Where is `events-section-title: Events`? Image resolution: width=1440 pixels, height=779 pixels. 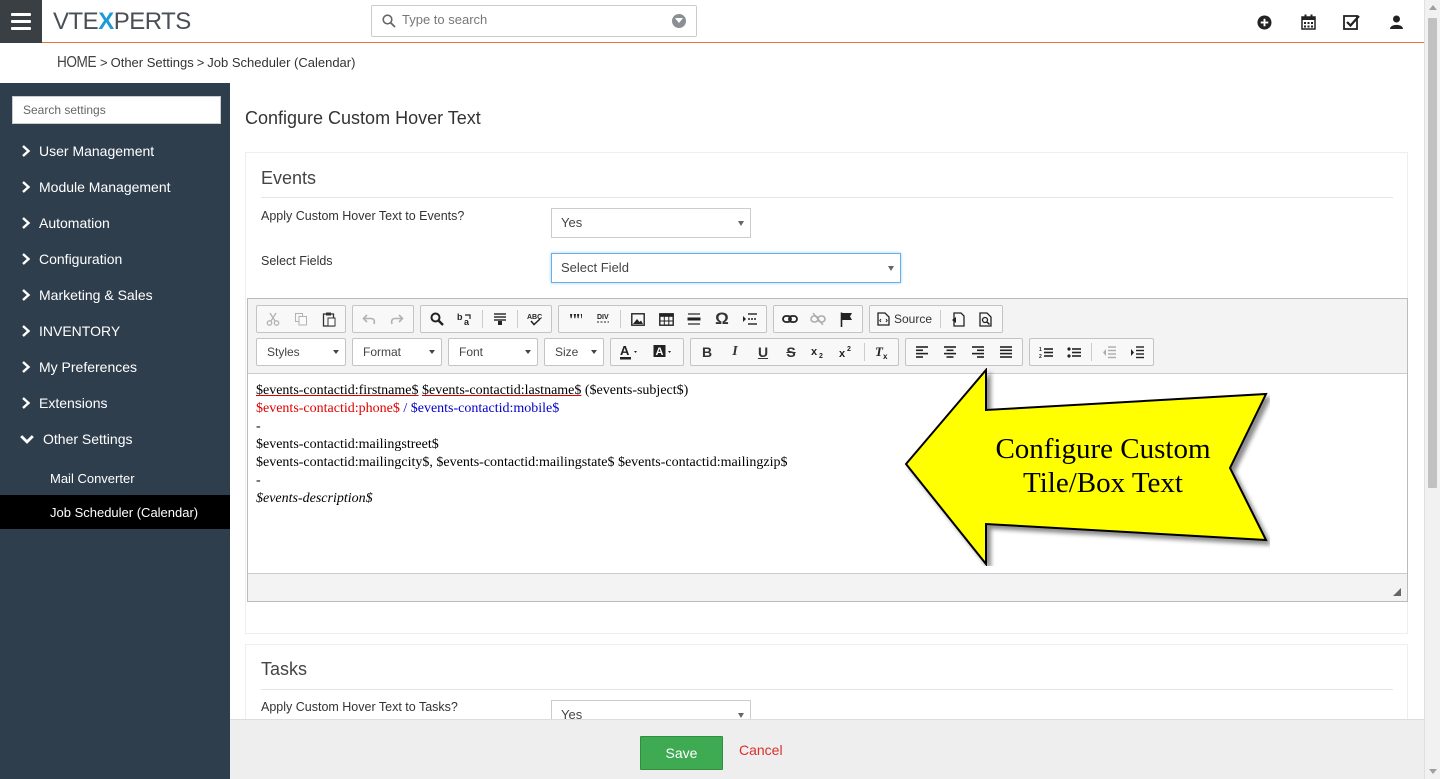
events-section-title: Events is located at coordinates (289, 178).